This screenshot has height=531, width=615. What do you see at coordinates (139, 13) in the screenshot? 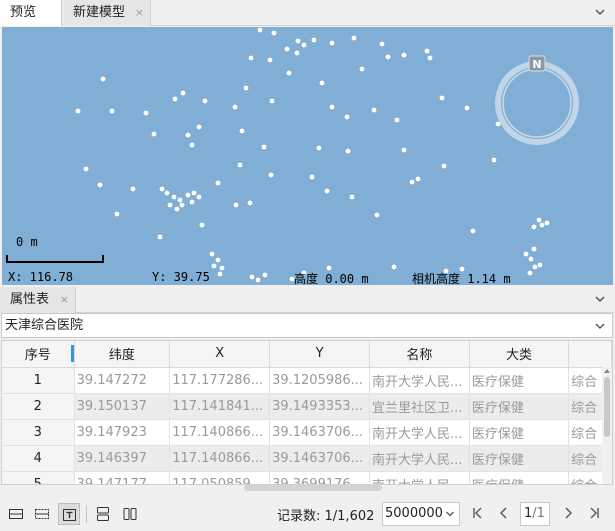
I see `close-icon: ×` at bounding box center [139, 13].